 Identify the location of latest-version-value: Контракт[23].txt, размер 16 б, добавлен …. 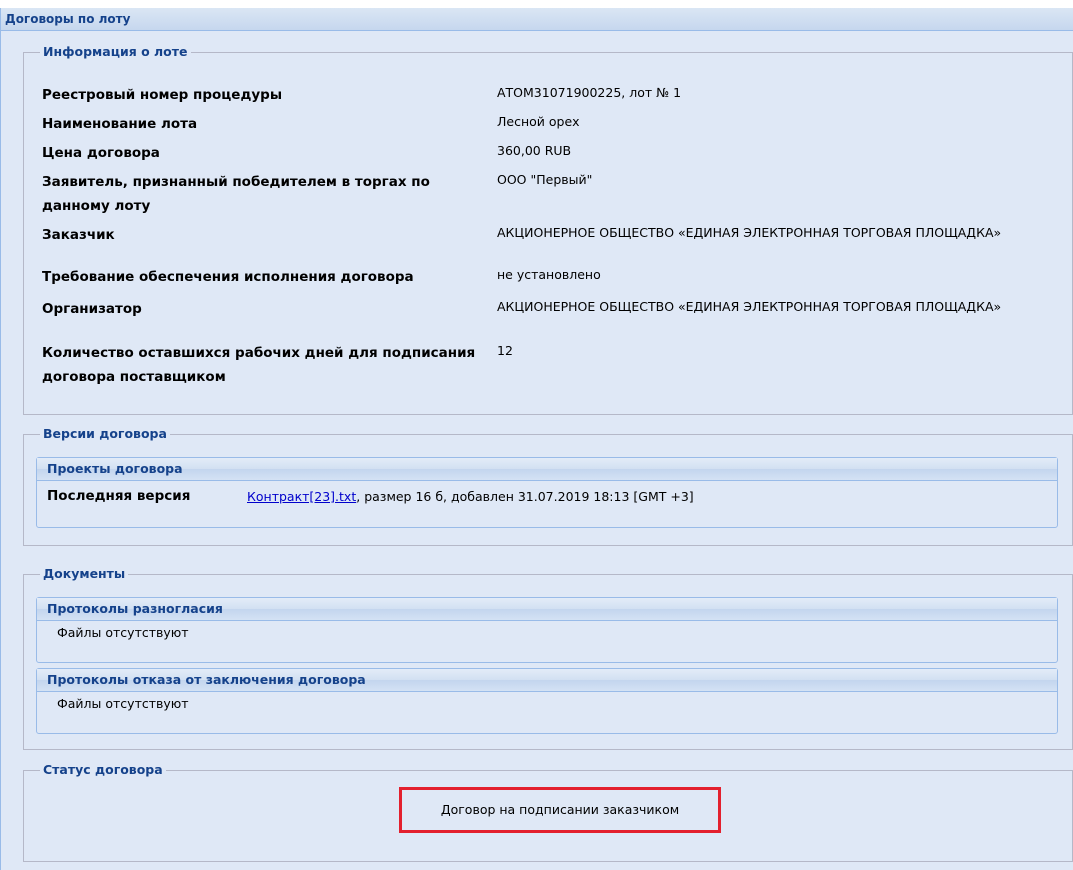
(470, 496).